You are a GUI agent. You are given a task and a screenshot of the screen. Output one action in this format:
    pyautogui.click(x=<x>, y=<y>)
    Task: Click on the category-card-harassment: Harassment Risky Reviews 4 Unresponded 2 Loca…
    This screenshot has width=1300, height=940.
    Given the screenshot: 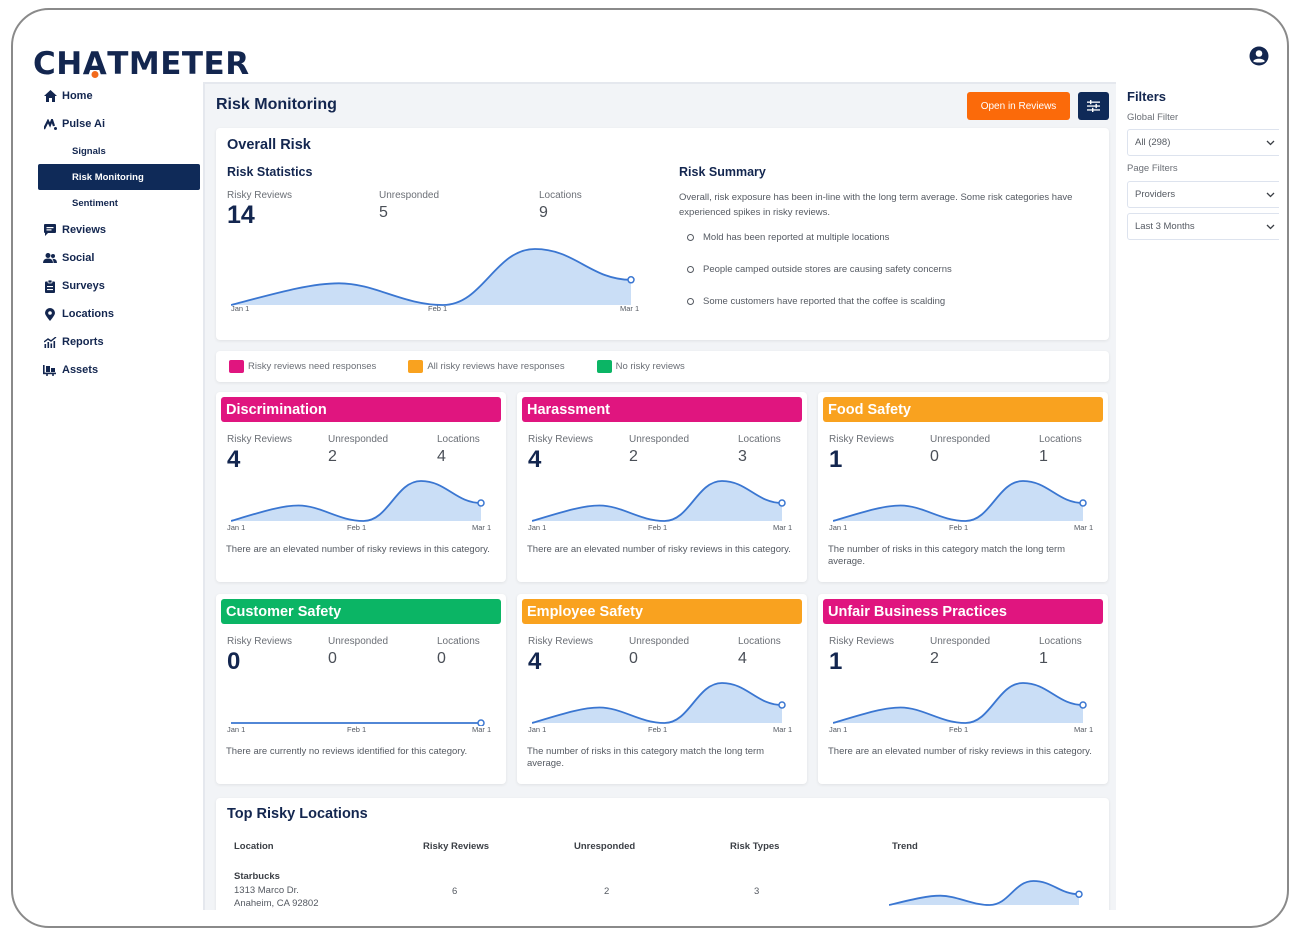 What is the action you would take?
    pyautogui.click(x=662, y=487)
    